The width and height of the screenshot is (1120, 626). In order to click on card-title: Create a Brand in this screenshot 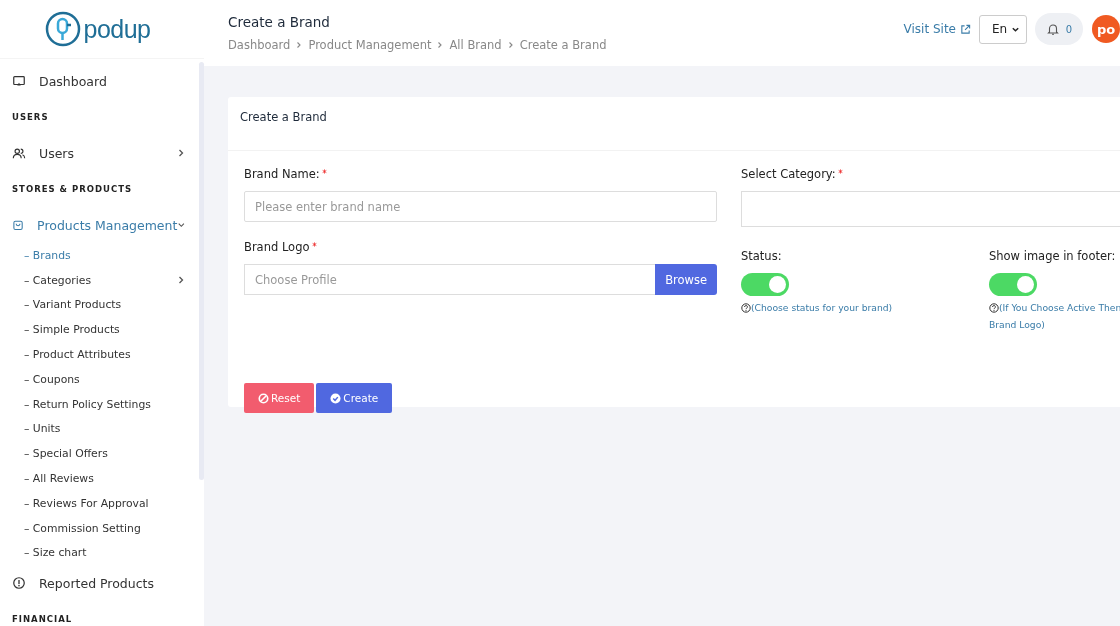, I will do `click(674, 124)`.